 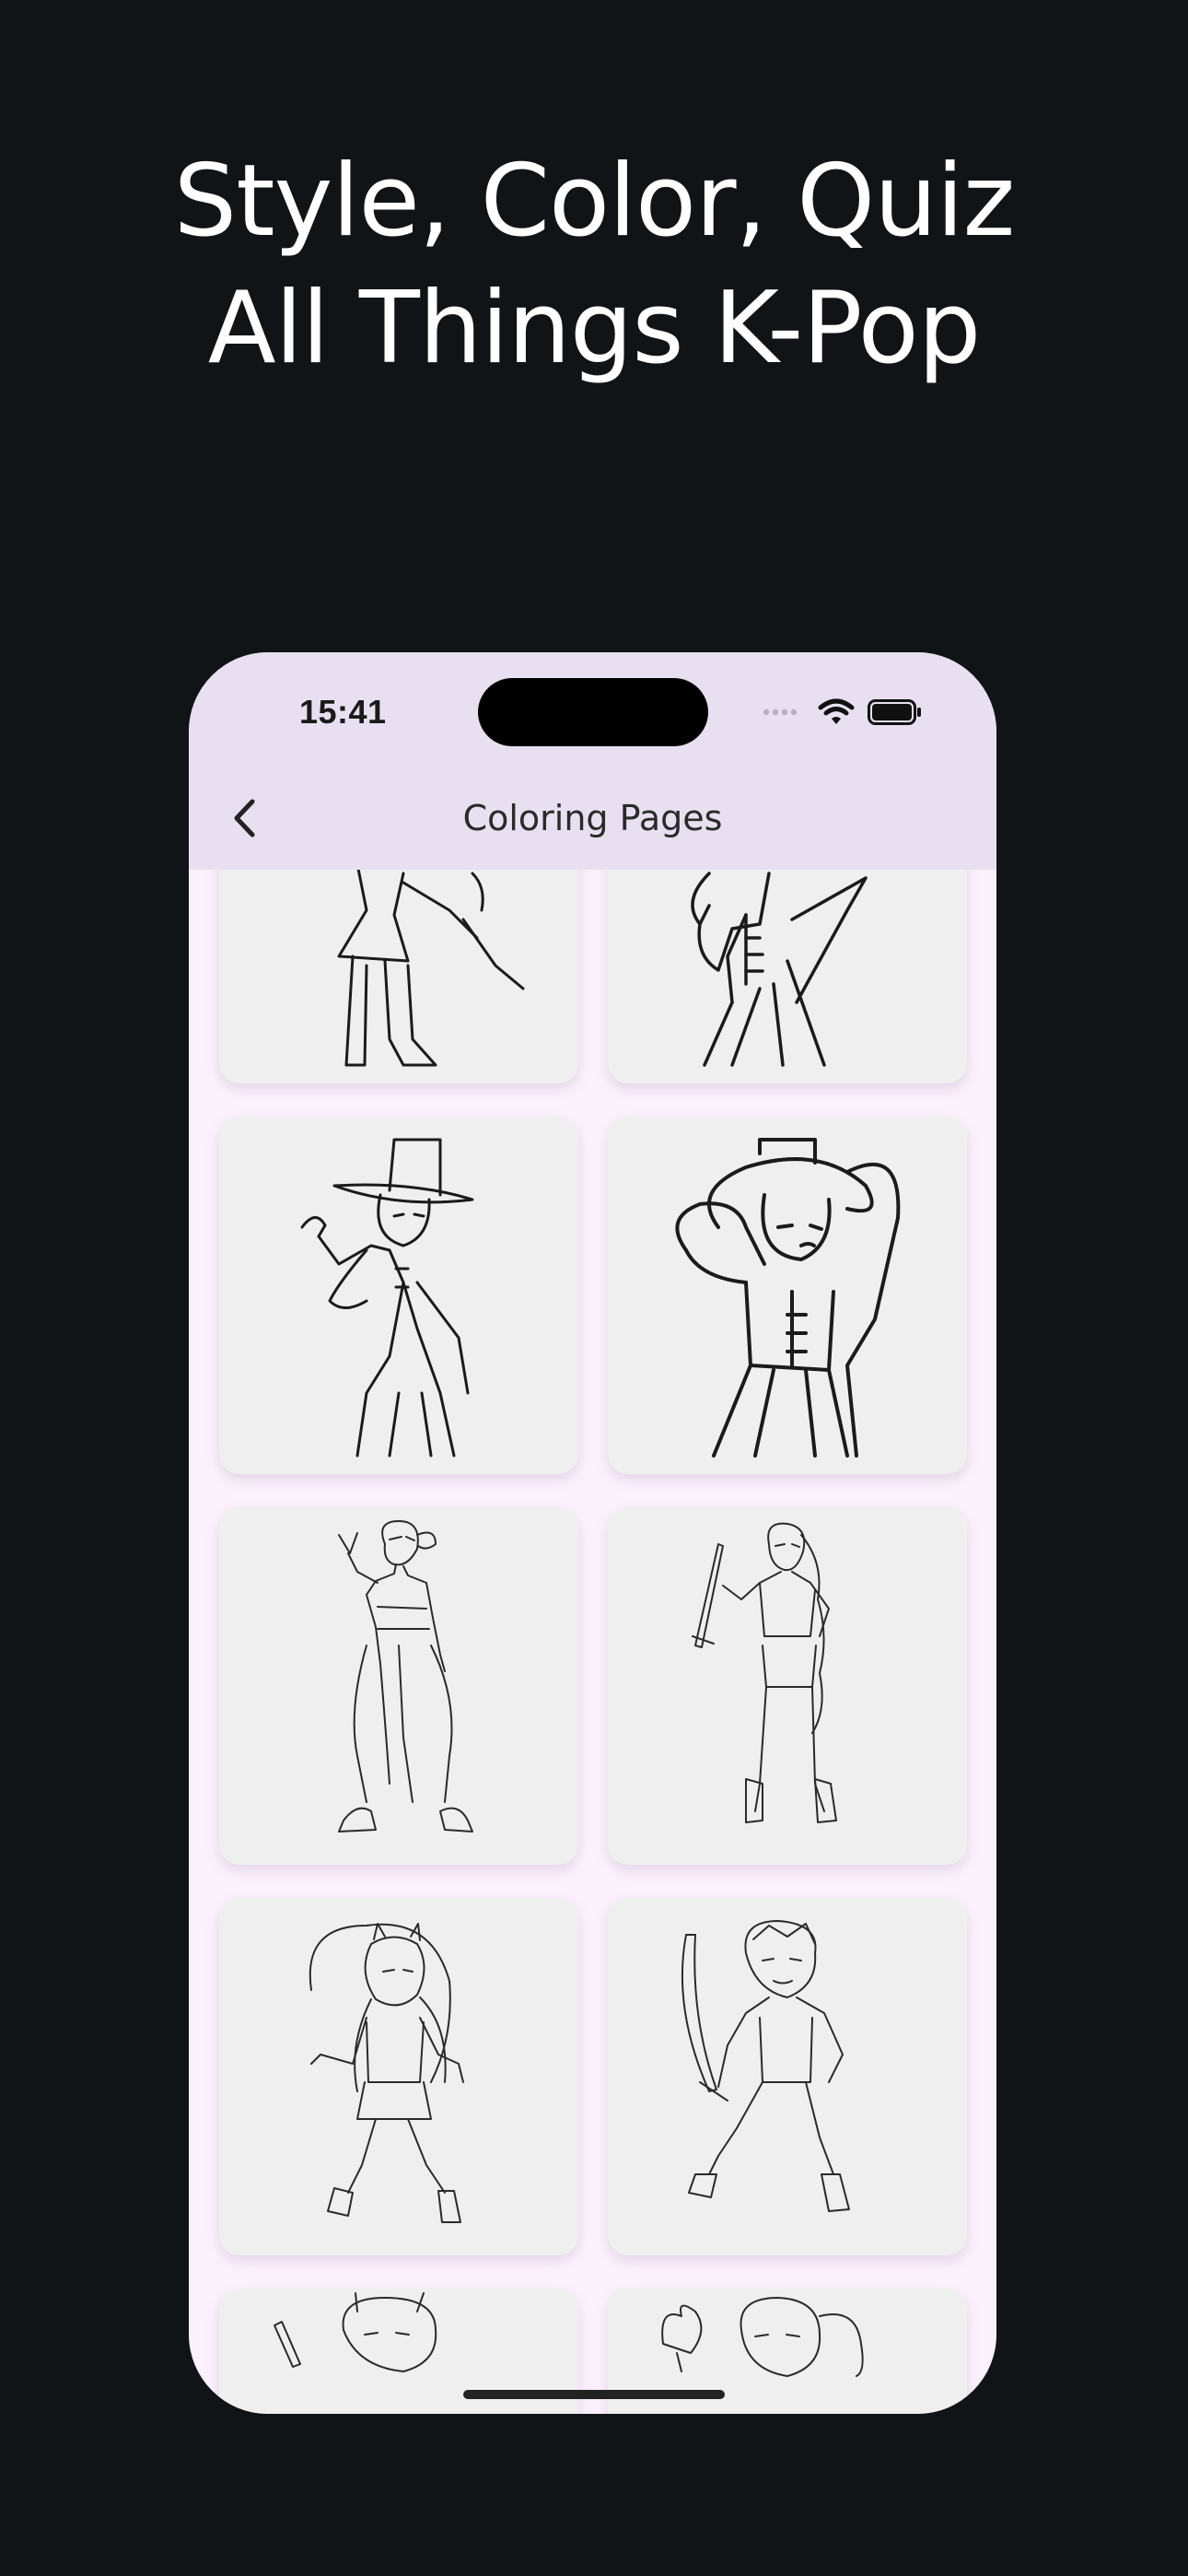 What do you see at coordinates (343, 712) in the screenshot?
I see `status-time: 15:41` at bounding box center [343, 712].